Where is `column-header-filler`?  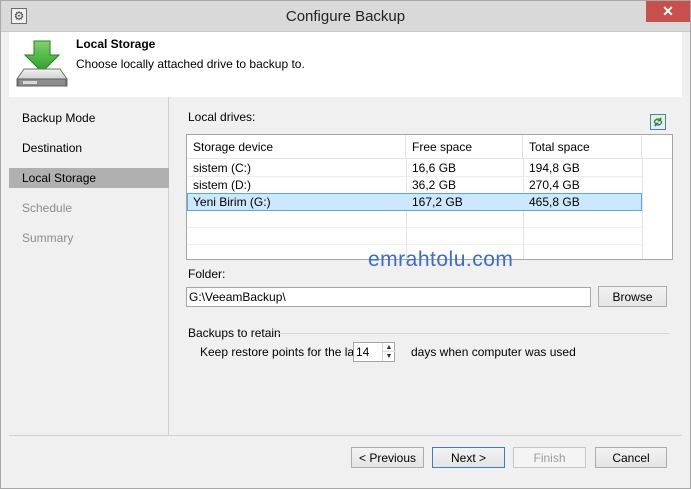
column-header-filler is located at coordinates (657, 147).